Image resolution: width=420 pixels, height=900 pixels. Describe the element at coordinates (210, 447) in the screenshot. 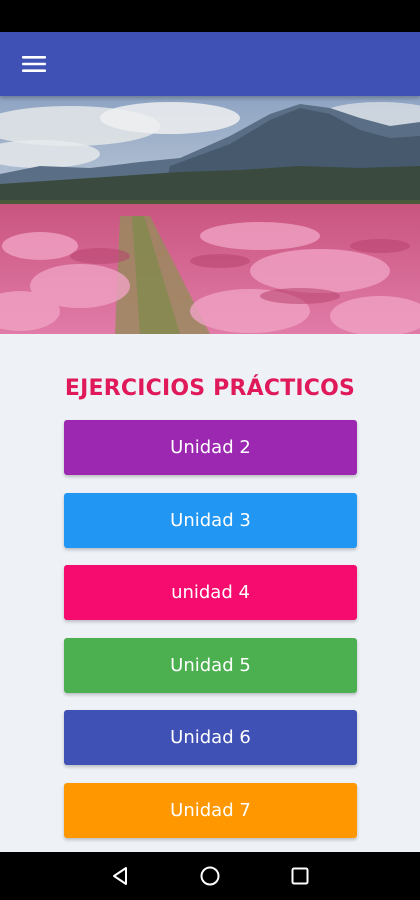

I see `unidad-2-button: Unidad 2` at that location.